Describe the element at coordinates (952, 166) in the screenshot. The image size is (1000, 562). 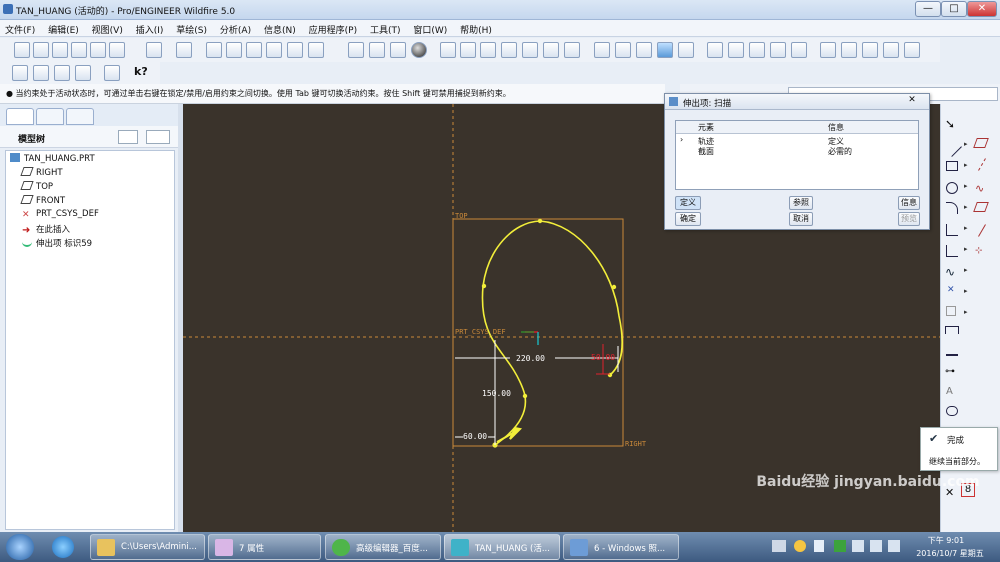
I see `rectangle-tool-icon` at that location.